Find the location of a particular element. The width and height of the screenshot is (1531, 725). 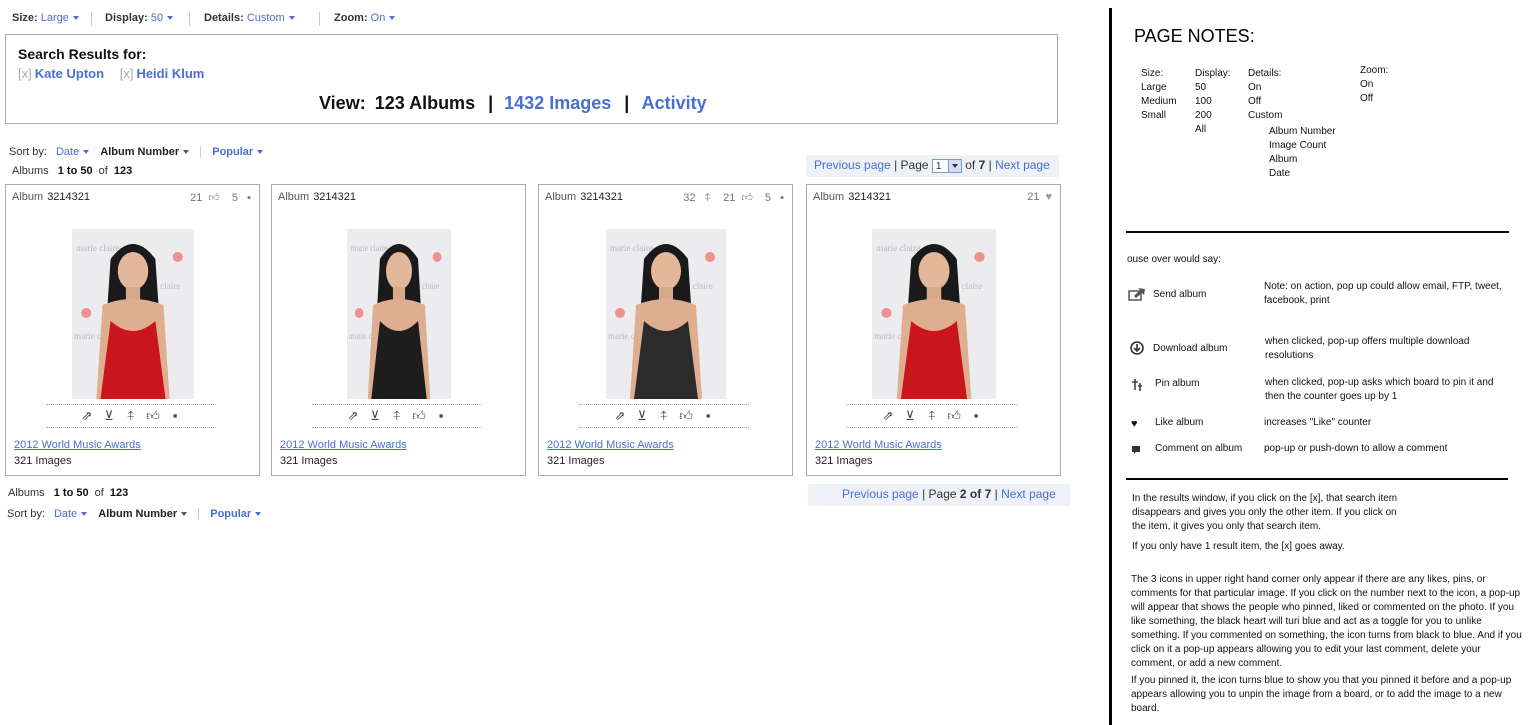

view-images-tab: 1432 Images is located at coordinates (557, 103).